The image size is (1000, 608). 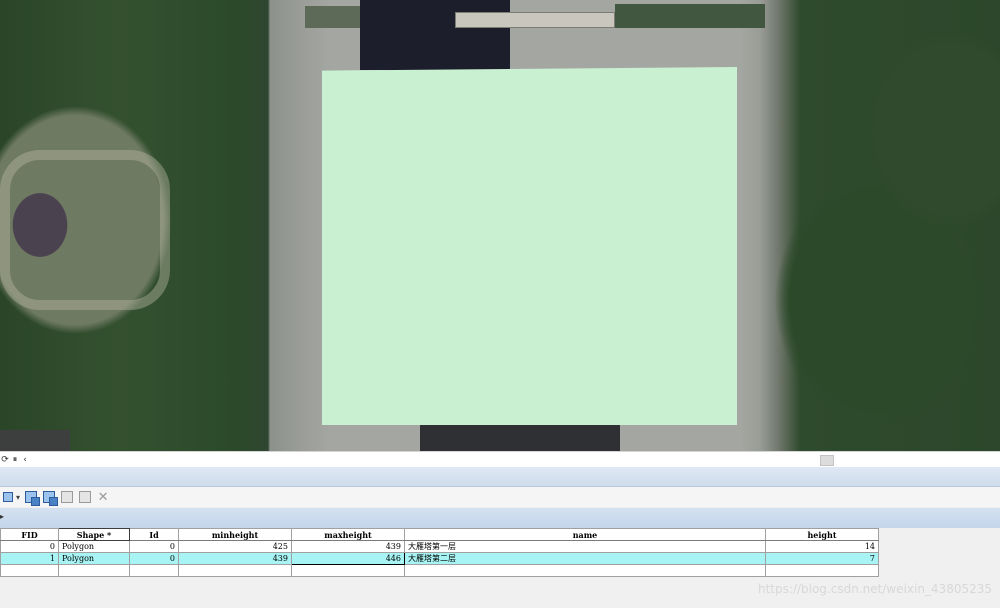 What do you see at coordinates (32, 498) in the screenshot?
I see `select-by-attributes-icon` at bounding box center [32, 498].